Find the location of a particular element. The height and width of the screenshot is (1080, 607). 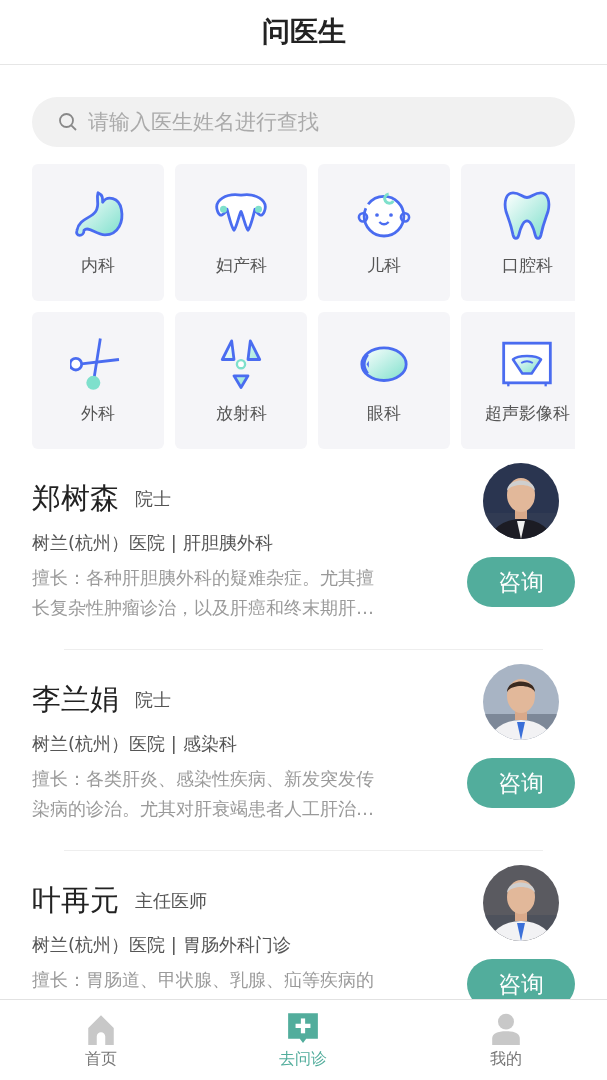

hospital-department: 树兰(杭州）医院 | 感染科 is located at coordinates (135, 744).